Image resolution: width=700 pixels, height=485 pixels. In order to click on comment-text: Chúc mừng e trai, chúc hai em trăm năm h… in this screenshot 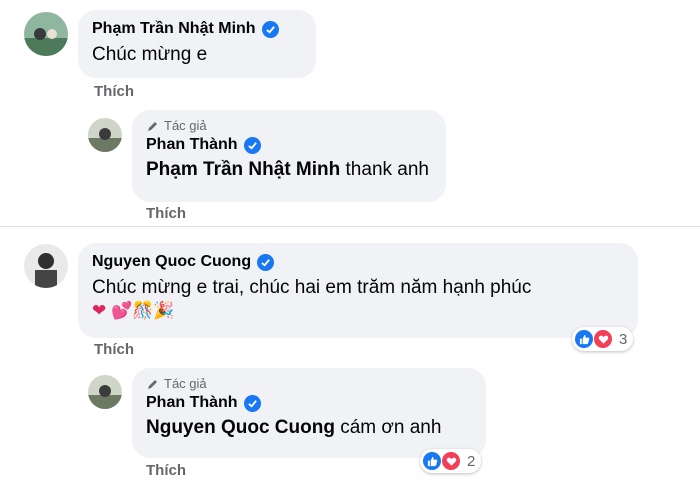, I will do `click(312, 287)`.